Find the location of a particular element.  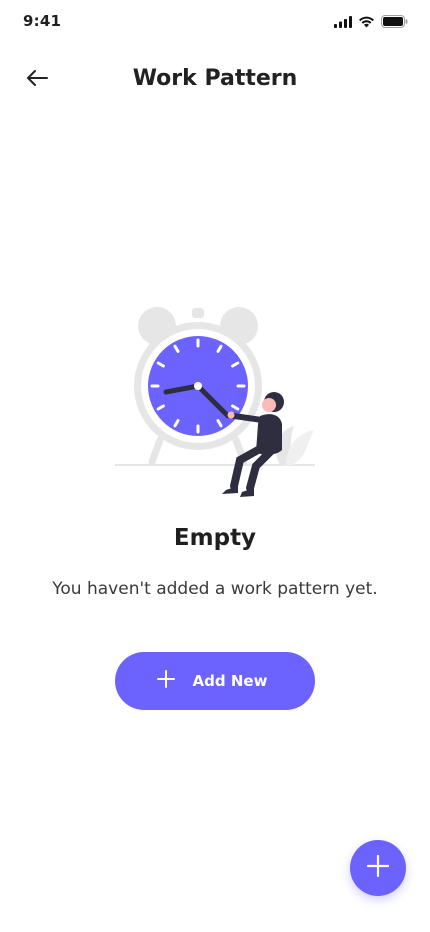

page-title: Work Pattern is located at coordinates (215, 78).